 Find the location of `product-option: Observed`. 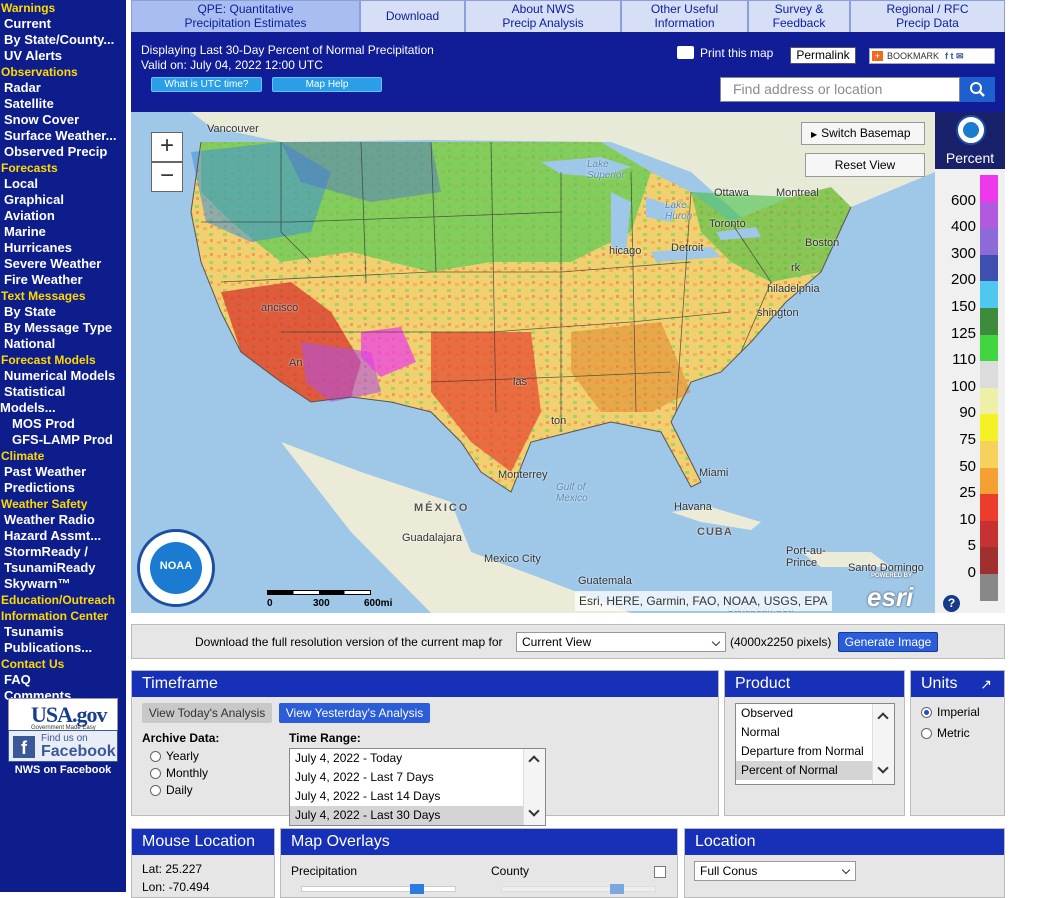

product-option: Observed is located at coordinates (815, 713).